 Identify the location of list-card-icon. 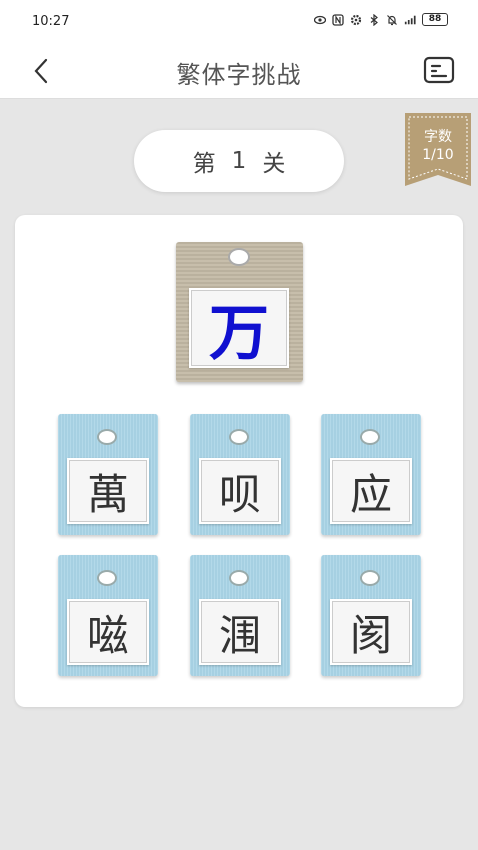
(439, 70).